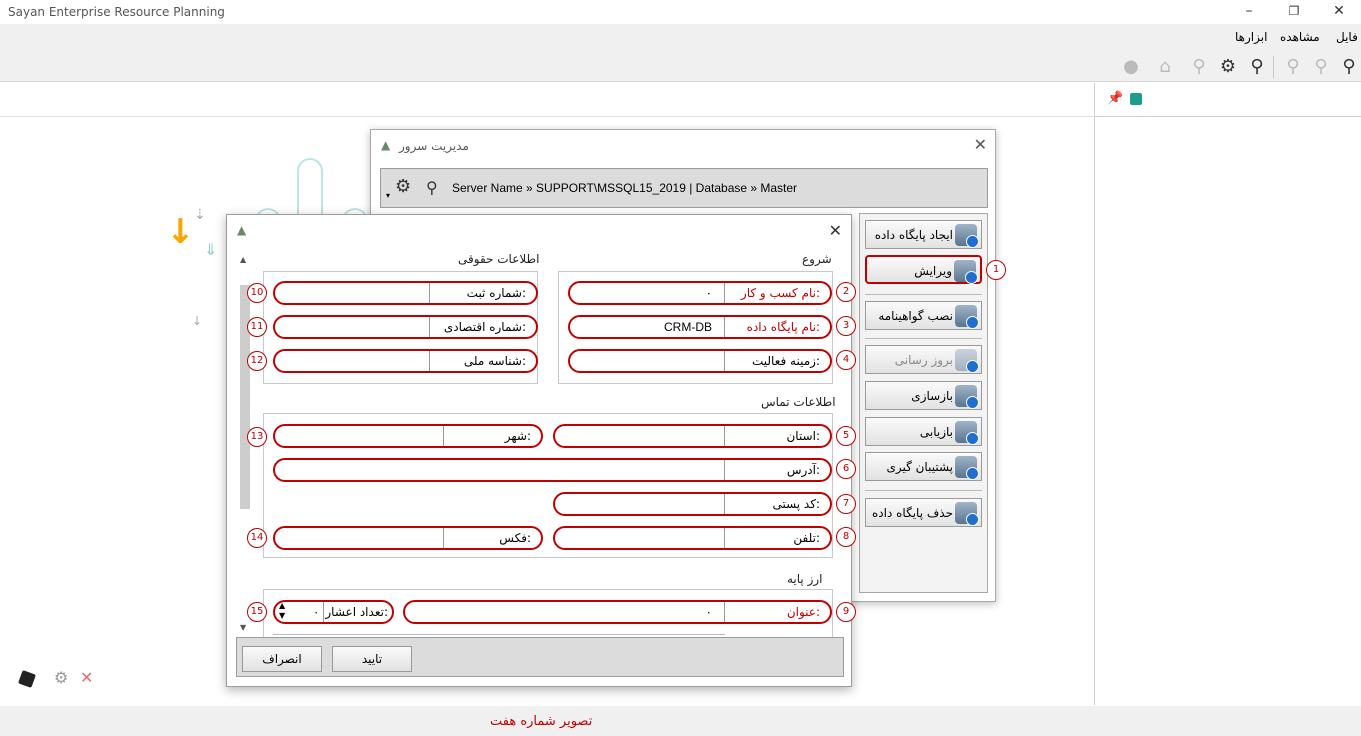  What do you see at coordinates (1136, 99) in the screenshot?
I see `panel-tool-icon` at bounding box center [1136, 99].